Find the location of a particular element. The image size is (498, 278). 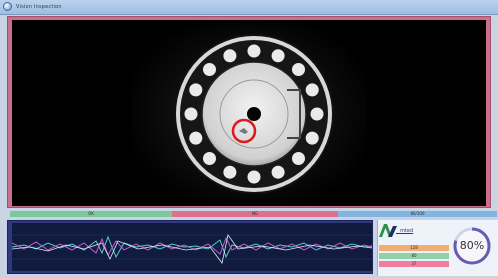

stat-pass: 80 is located at coordinates (414, 256).